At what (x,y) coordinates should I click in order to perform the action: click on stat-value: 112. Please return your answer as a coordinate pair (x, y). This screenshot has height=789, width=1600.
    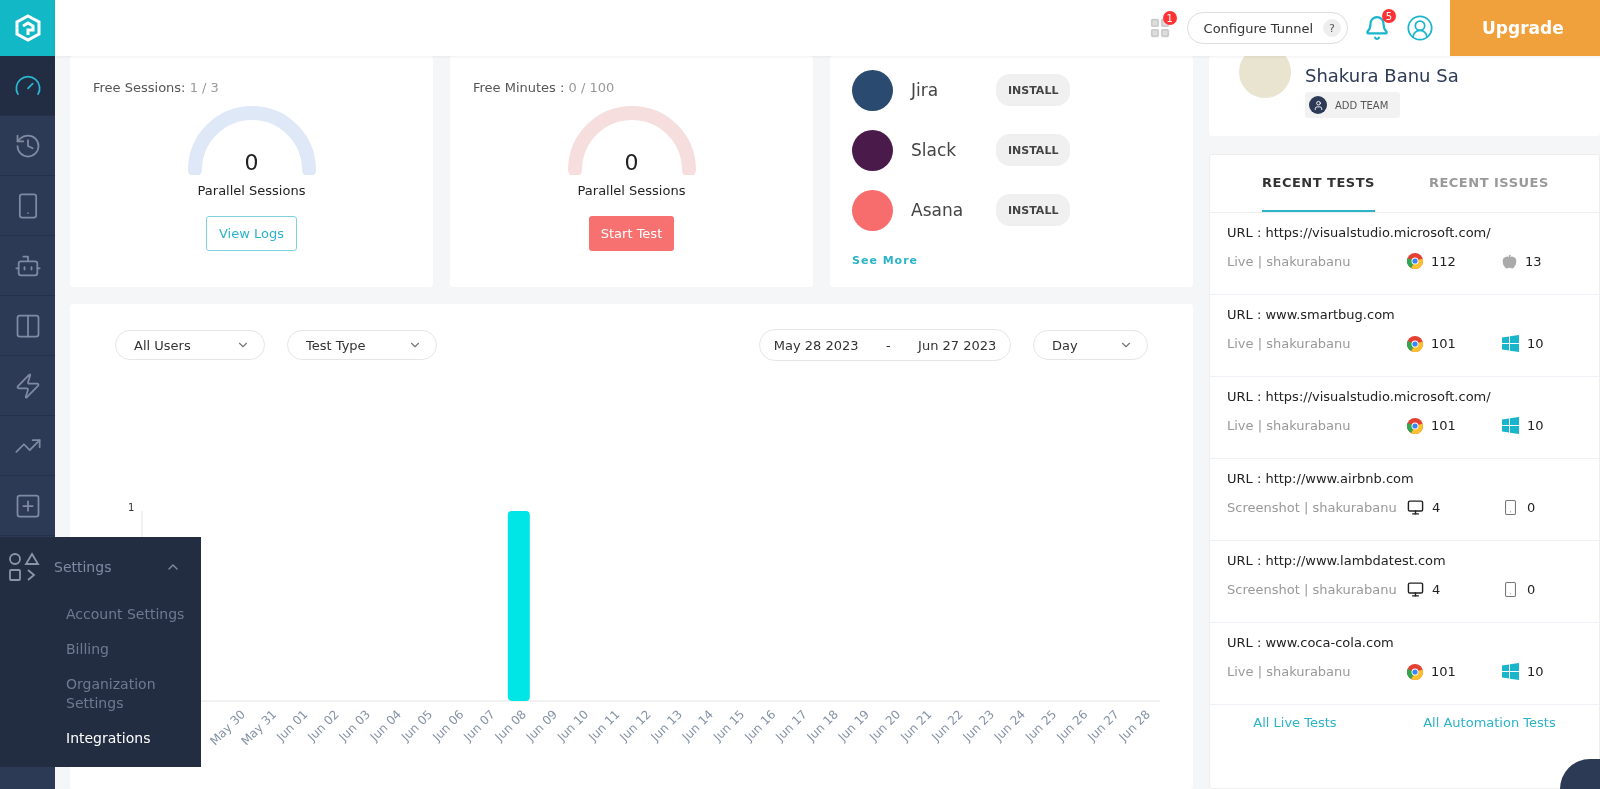
    Looking at the image, I should click on (1443, 261).